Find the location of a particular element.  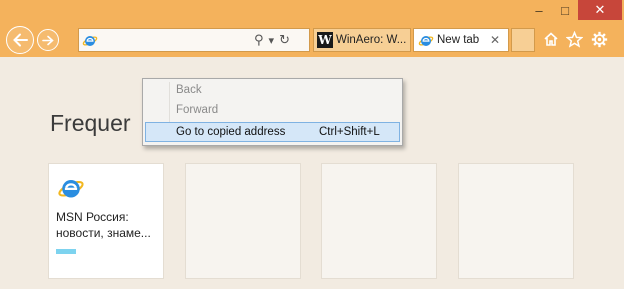

page-title: Frequer is located at coordinates (90, 123).